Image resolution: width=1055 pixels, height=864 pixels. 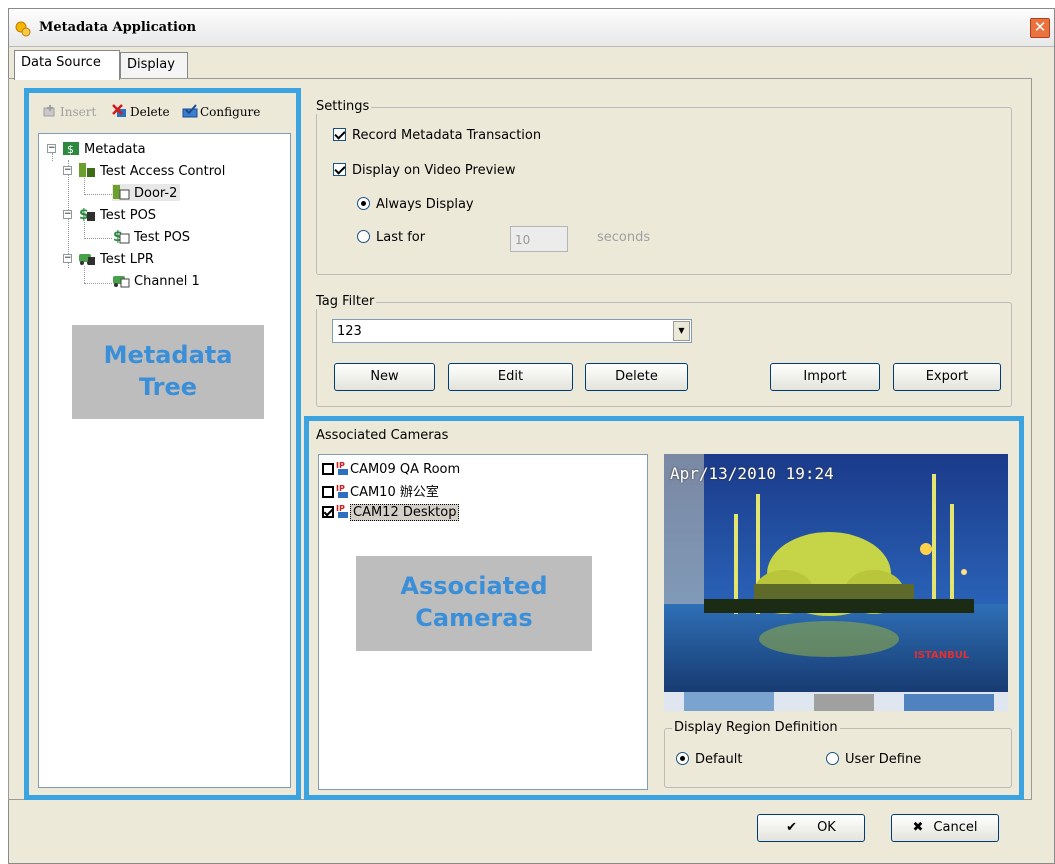 I want to click on metadata-tree-annotation: Metadata Tree, so click(x=168, y=372).